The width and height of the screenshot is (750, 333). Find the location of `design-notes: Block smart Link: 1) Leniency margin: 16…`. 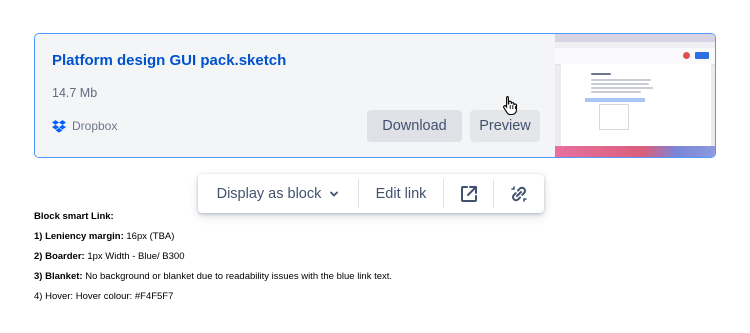

design-notes: Block smart Link: 1) Leniency margin: 16… is located at coordinates (213, 257).